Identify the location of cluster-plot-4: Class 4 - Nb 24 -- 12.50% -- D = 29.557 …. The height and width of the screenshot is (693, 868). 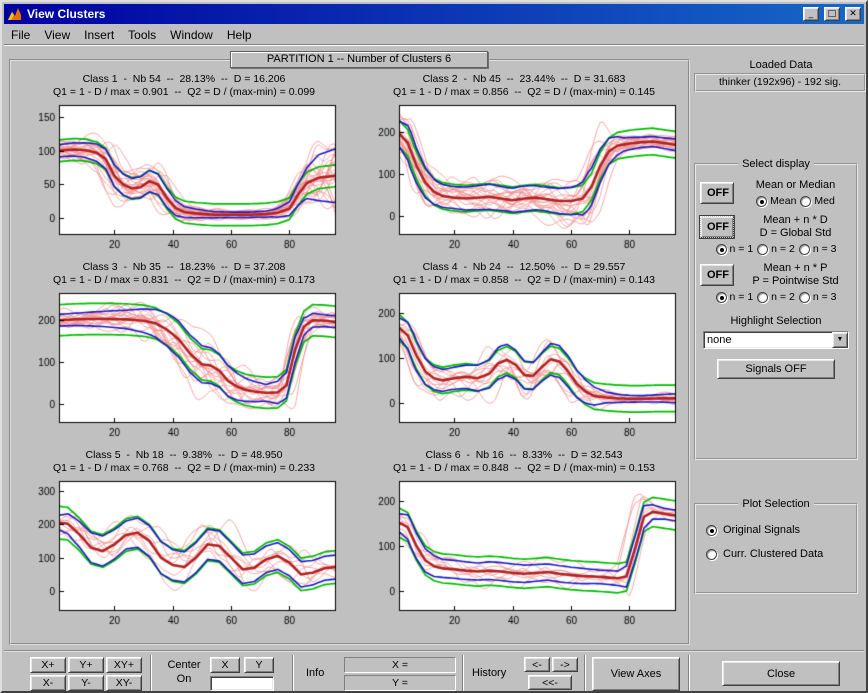
(524, 350).